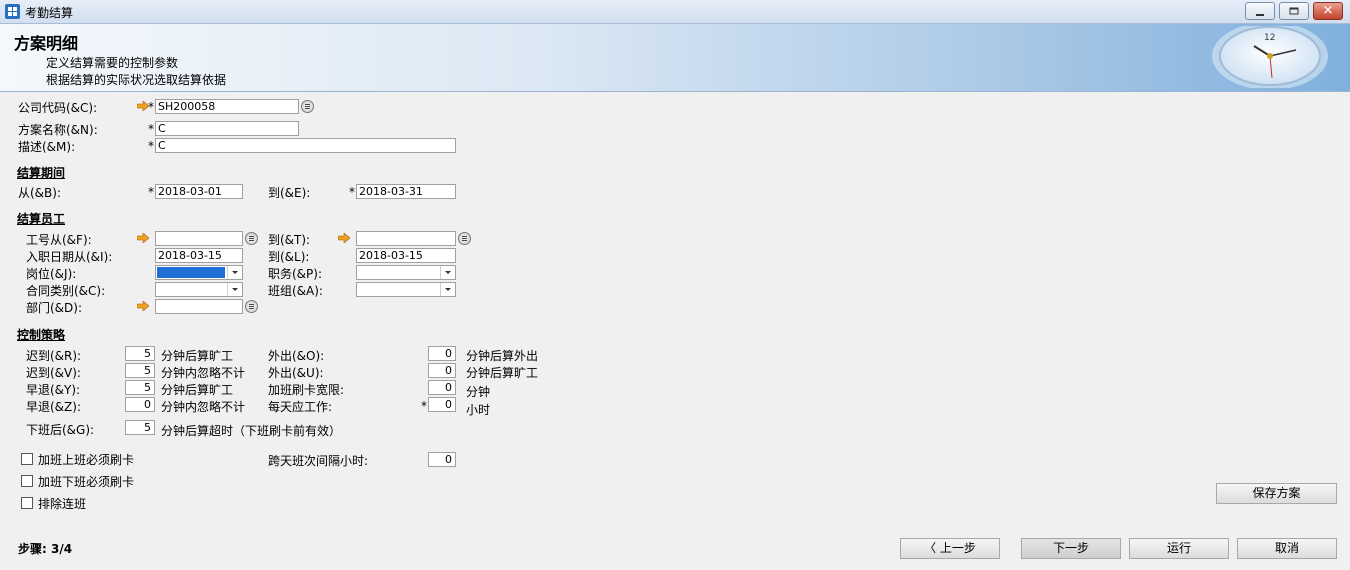 The image size is (1350, 570). I want to click on next-button: 下一步, so click(1071, 548).